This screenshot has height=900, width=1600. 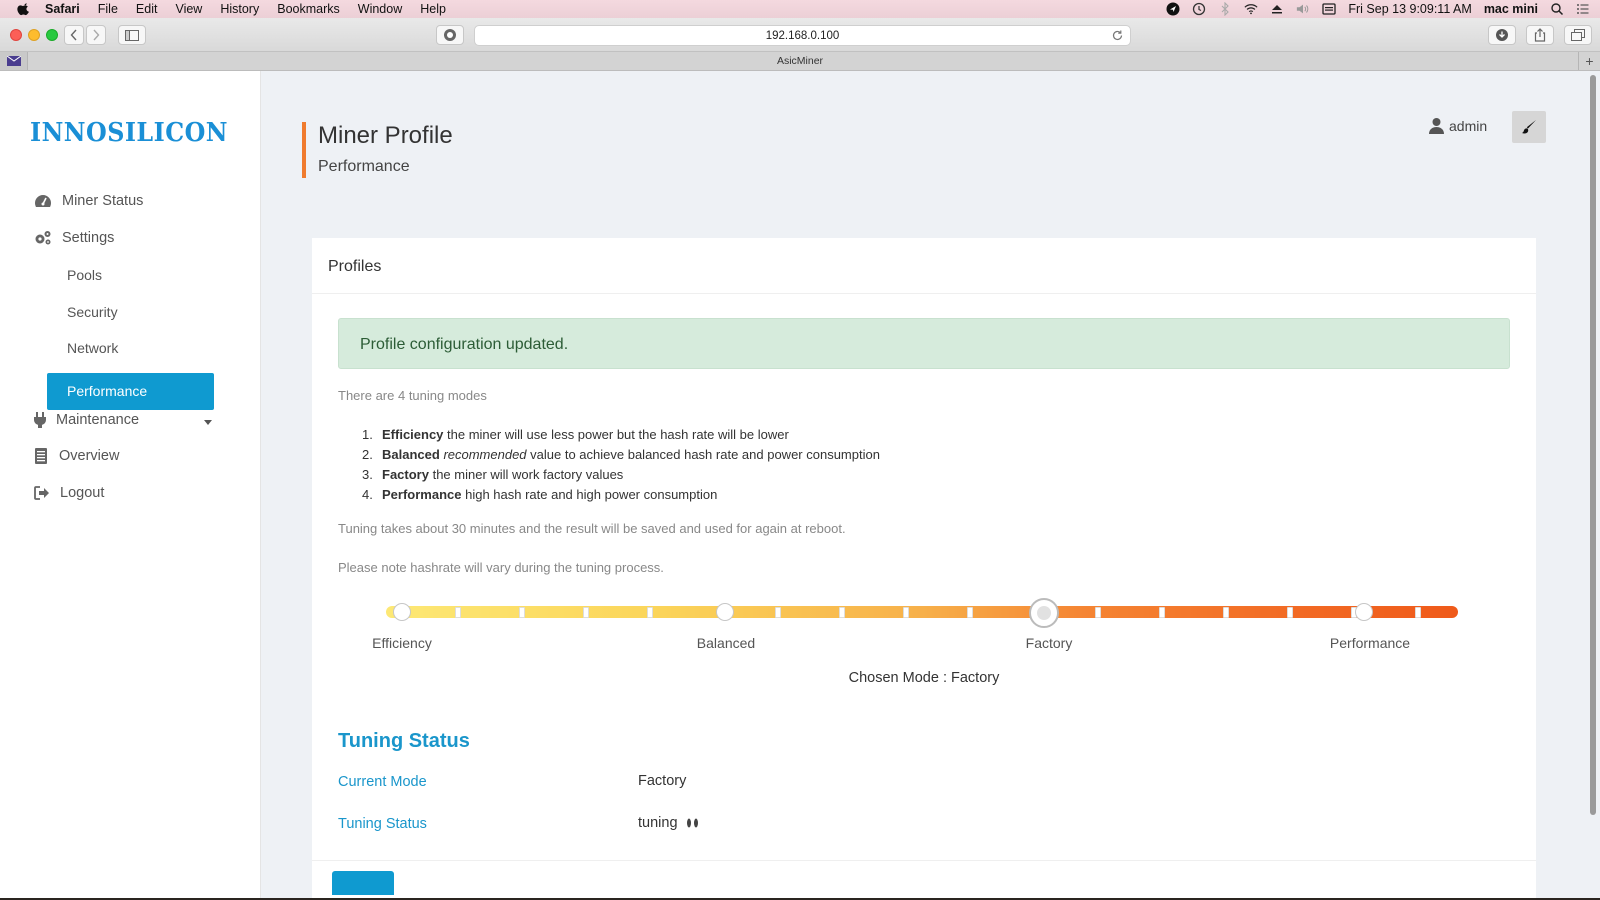 I want to click on mode-name: Efficiency, so click(x=413, y=434).